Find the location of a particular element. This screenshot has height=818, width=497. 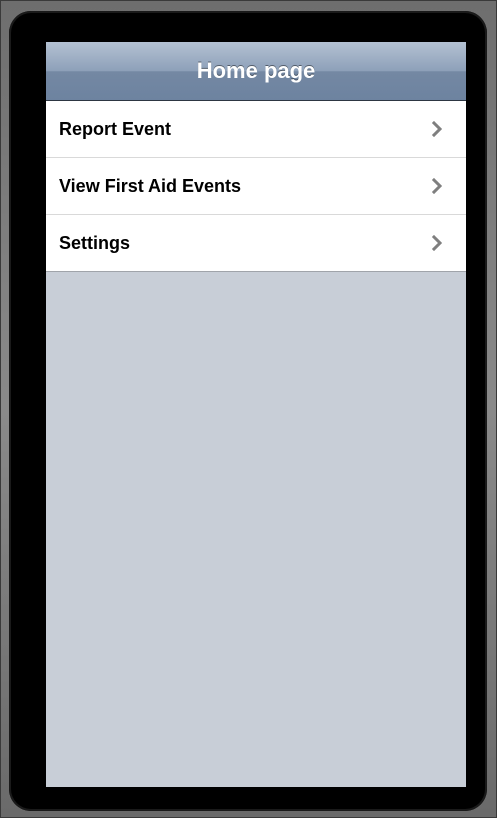

table-row-view-first-aid-events: View First Aid Events is located at coordinates (256, 186).